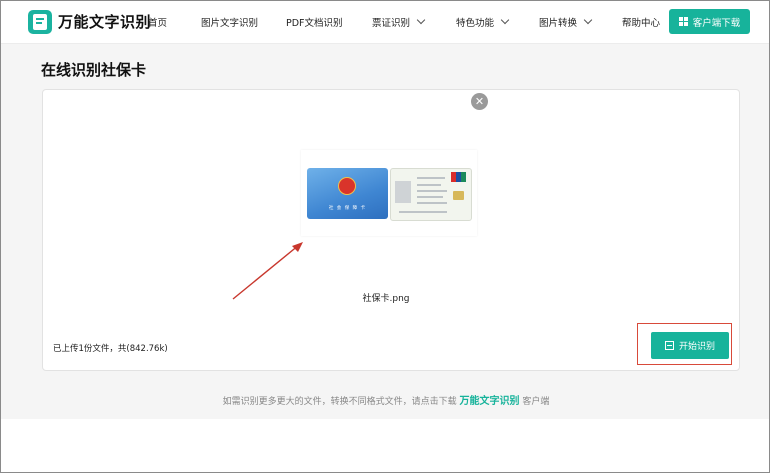 The width and height of the screenshot is (770, 473). I want to click on nav-item-image-convert: 图片转换, so click(566, 22).